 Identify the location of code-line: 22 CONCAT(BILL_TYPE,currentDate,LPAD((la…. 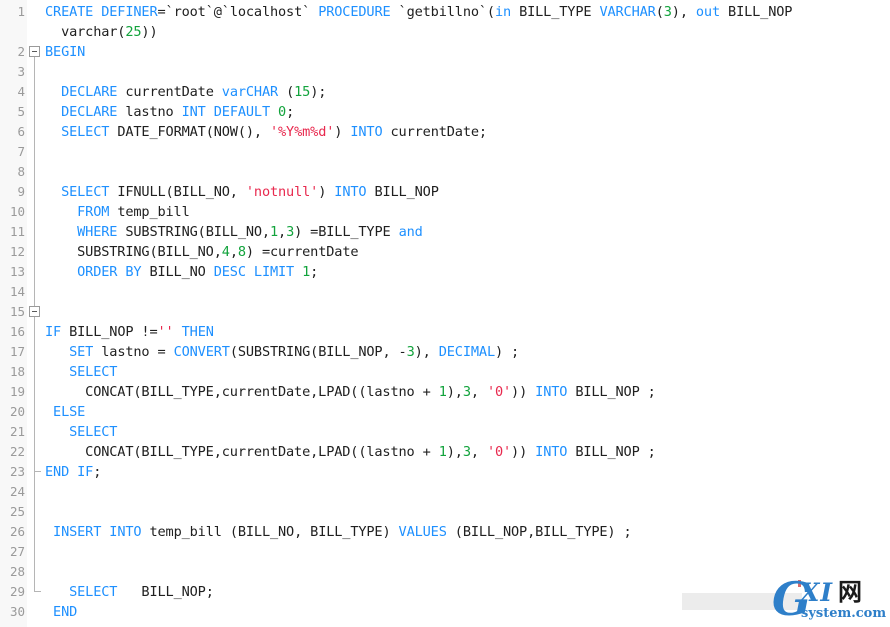
(445, 452).